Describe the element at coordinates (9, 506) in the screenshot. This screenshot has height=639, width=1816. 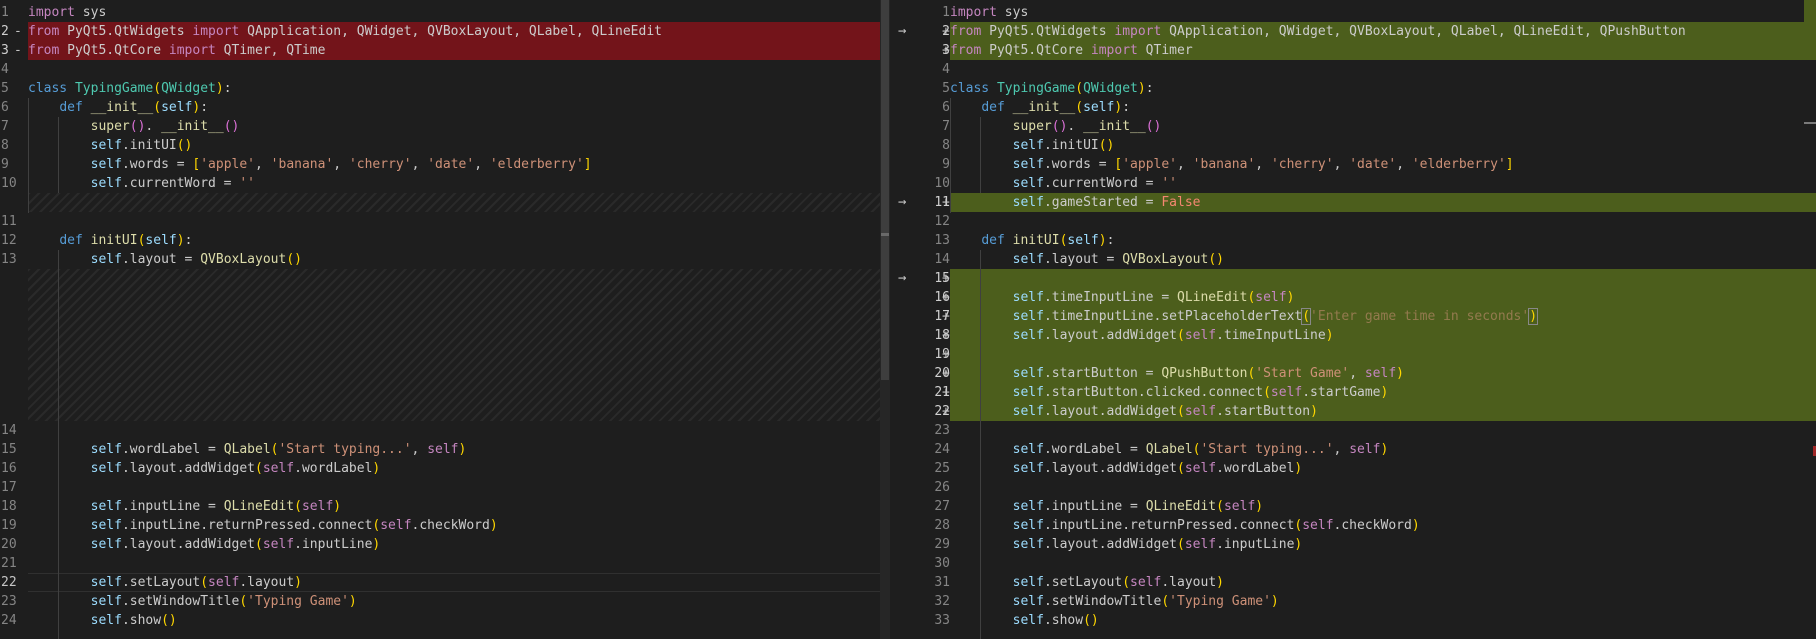
I see `line-number: 18` at that location.